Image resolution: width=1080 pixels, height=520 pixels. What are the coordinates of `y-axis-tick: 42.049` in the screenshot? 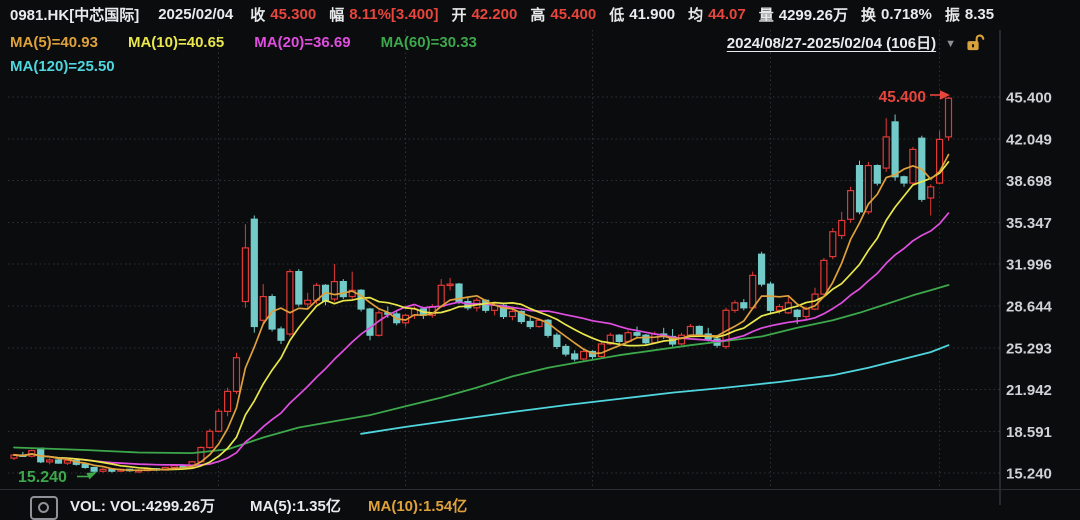 It's located at (1029, 139).